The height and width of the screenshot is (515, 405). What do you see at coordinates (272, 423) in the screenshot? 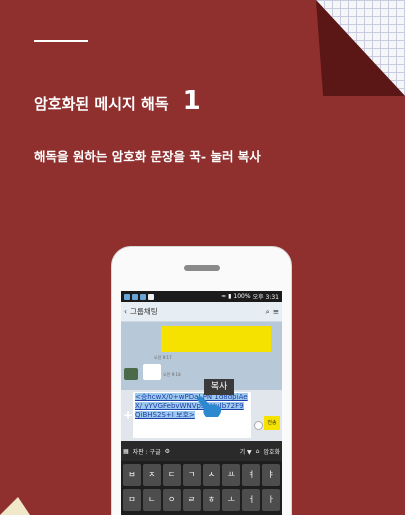
I see `send-button: 전송` at bounding box center [272, 423].